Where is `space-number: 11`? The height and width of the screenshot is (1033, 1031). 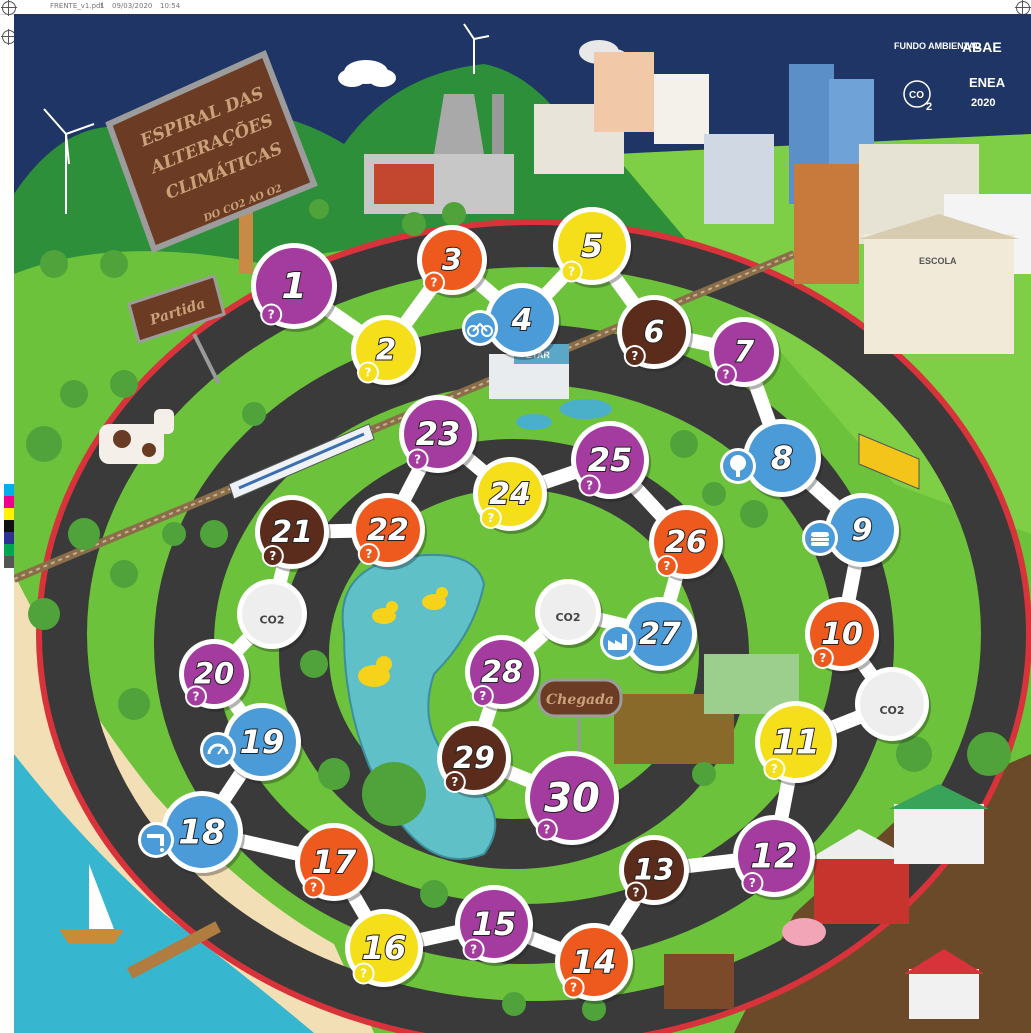 space-number: 11 is located at coordinates (795, 743).